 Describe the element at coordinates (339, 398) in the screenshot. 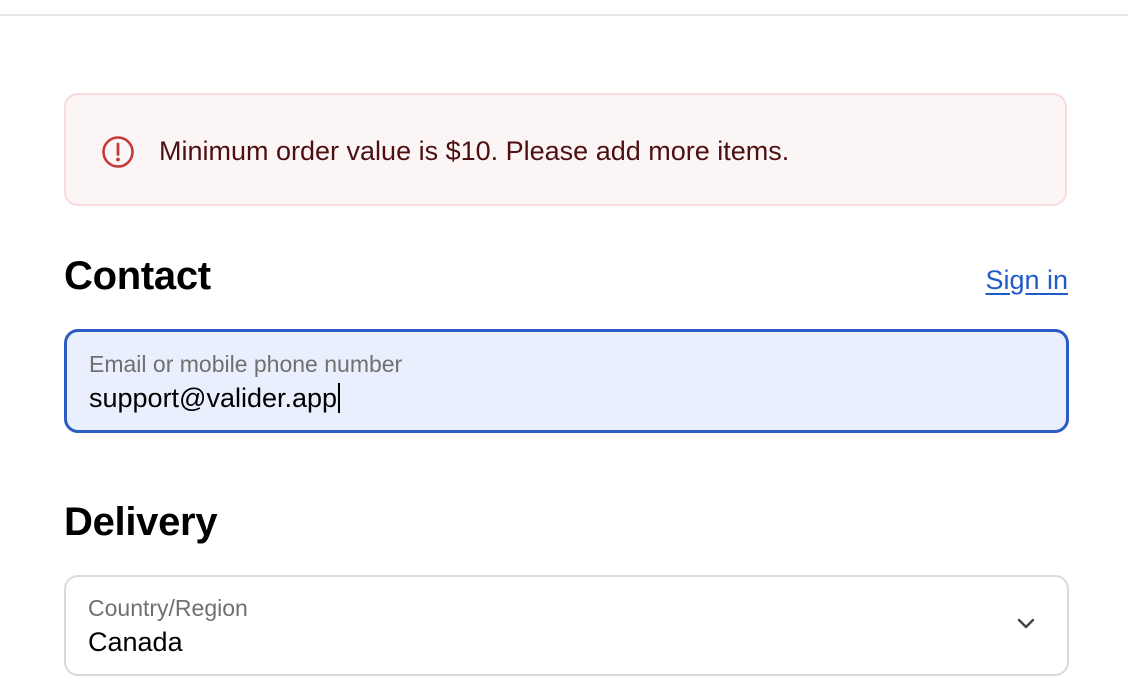

I see `text-cursor` at that location.